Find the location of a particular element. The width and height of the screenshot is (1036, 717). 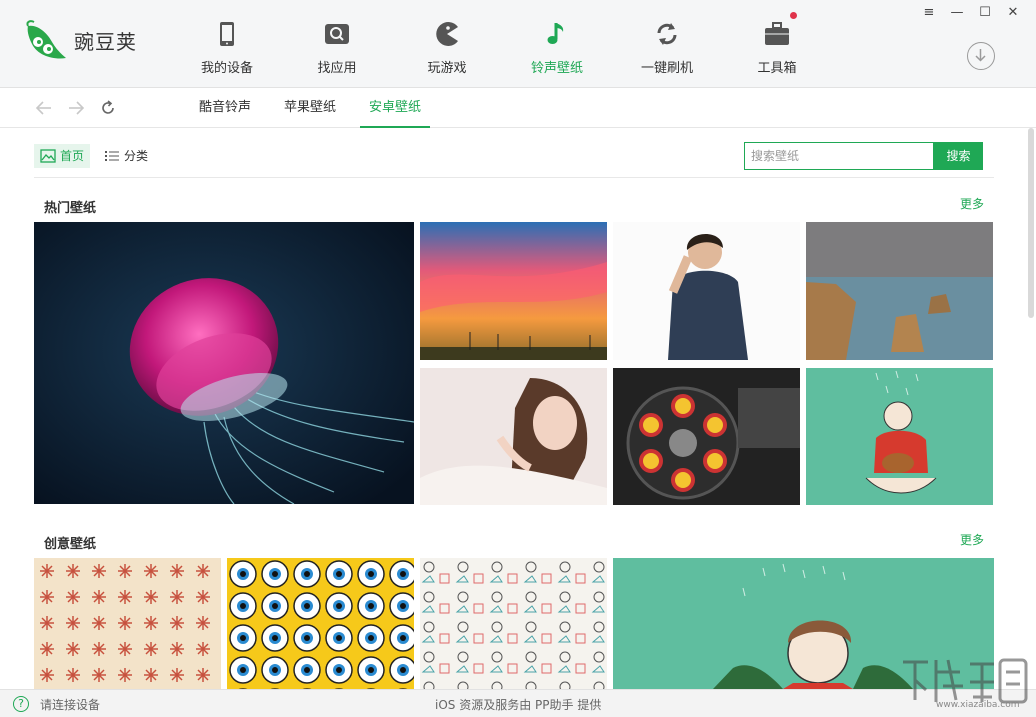

logo-text: 豌豆荚 is located at coordinates (105, 41).